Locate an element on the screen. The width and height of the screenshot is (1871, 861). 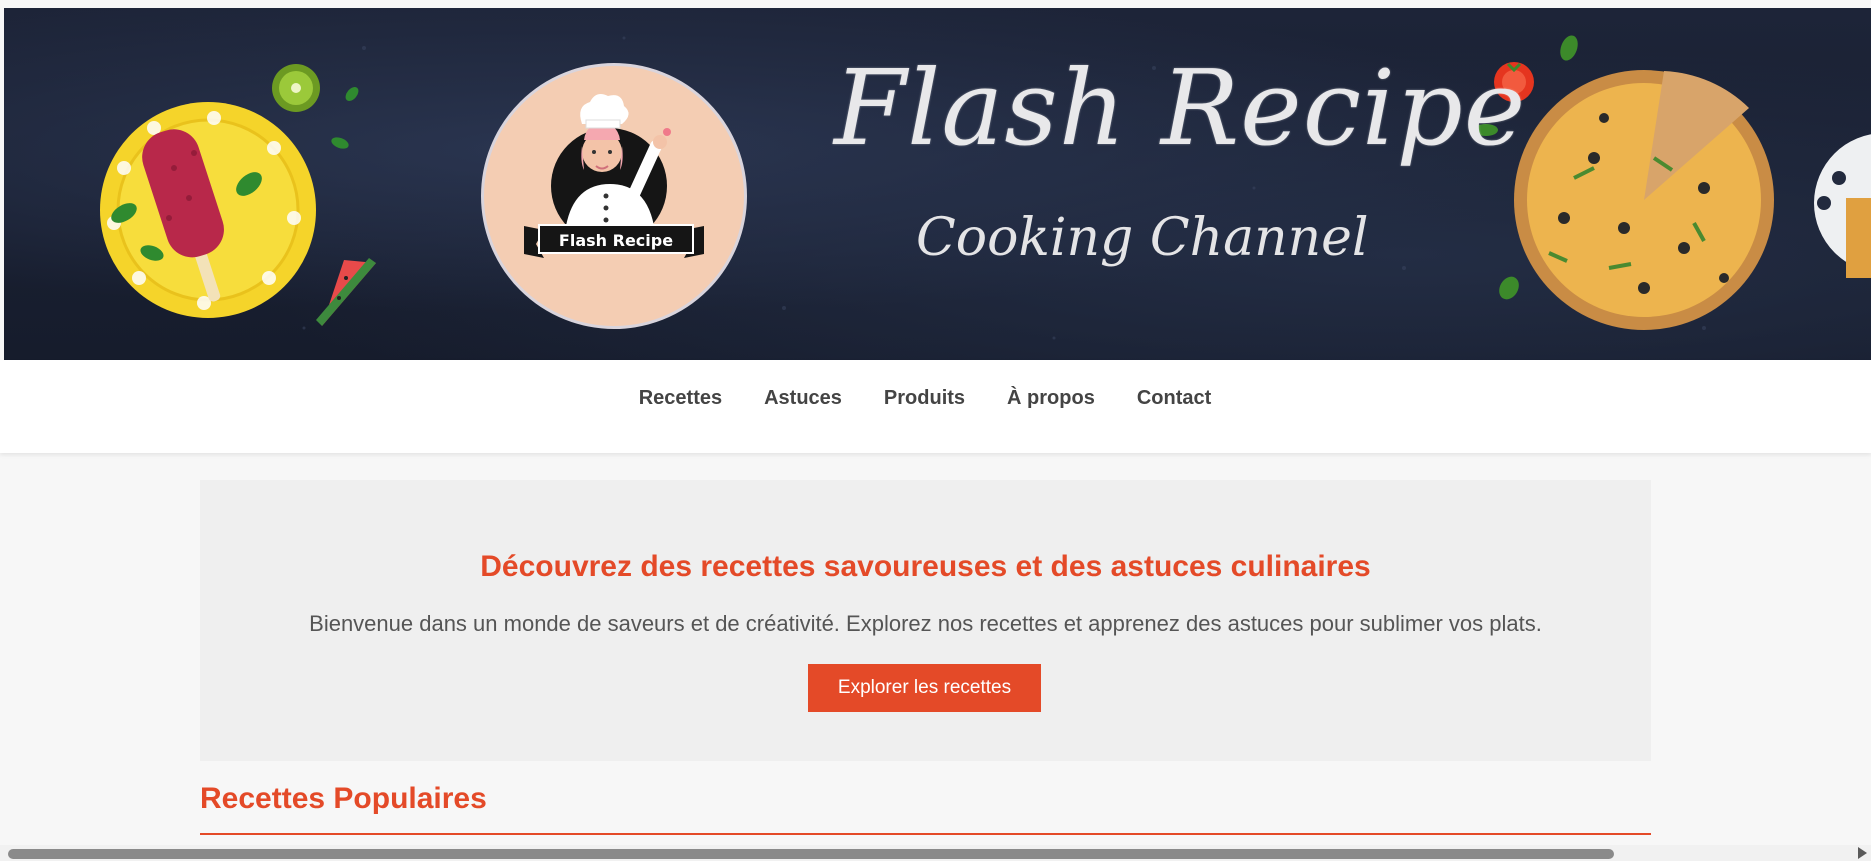
nav-link-contact: Contact is located at coordinates (1174, 398).